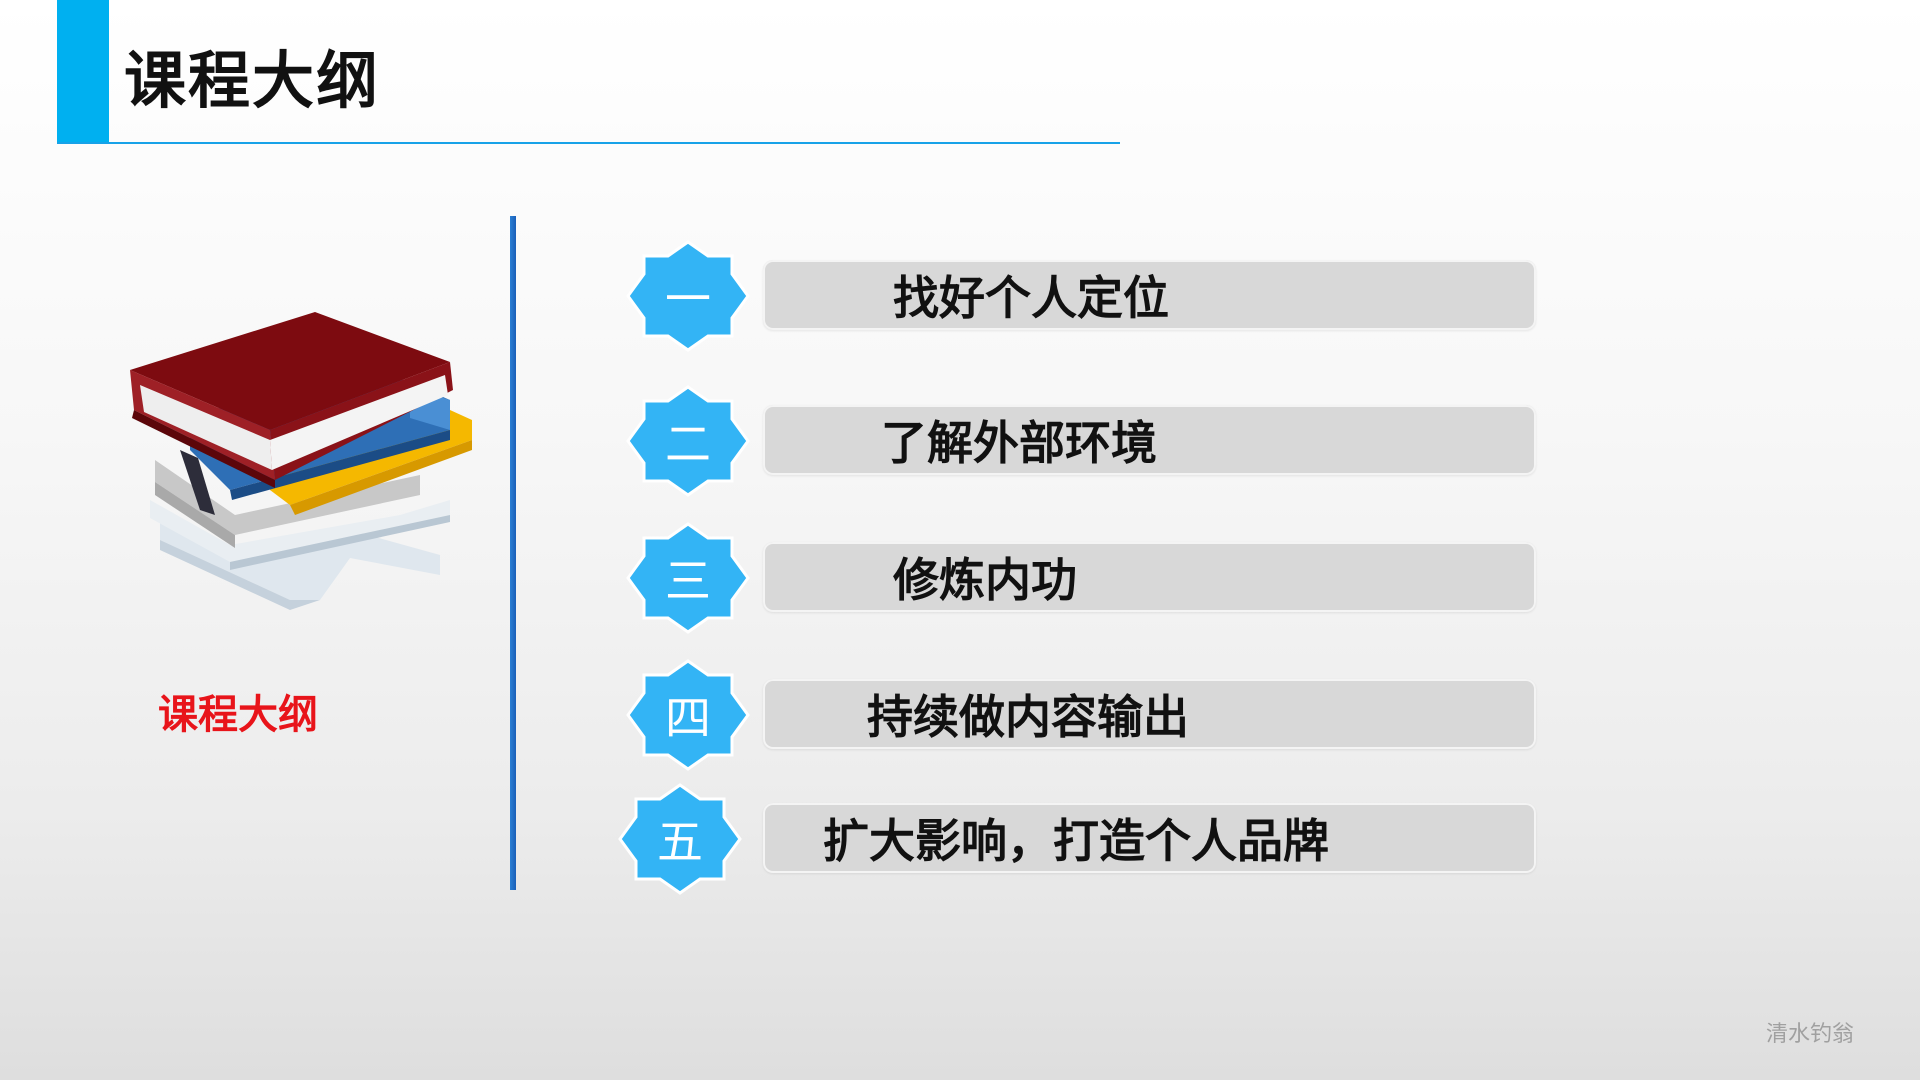  Describe the element at coordinates (688, 581) in the screenshot. I see `badge-number: 三` at that location.